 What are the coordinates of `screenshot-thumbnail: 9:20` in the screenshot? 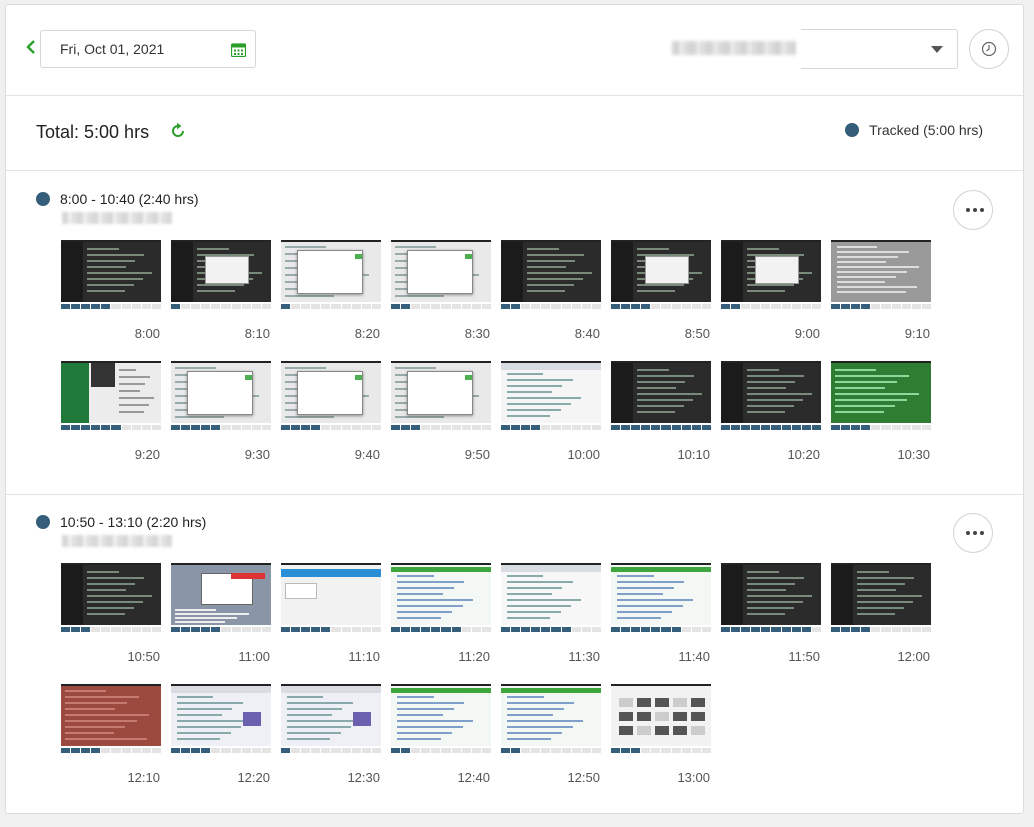 It's located at (111, 412).